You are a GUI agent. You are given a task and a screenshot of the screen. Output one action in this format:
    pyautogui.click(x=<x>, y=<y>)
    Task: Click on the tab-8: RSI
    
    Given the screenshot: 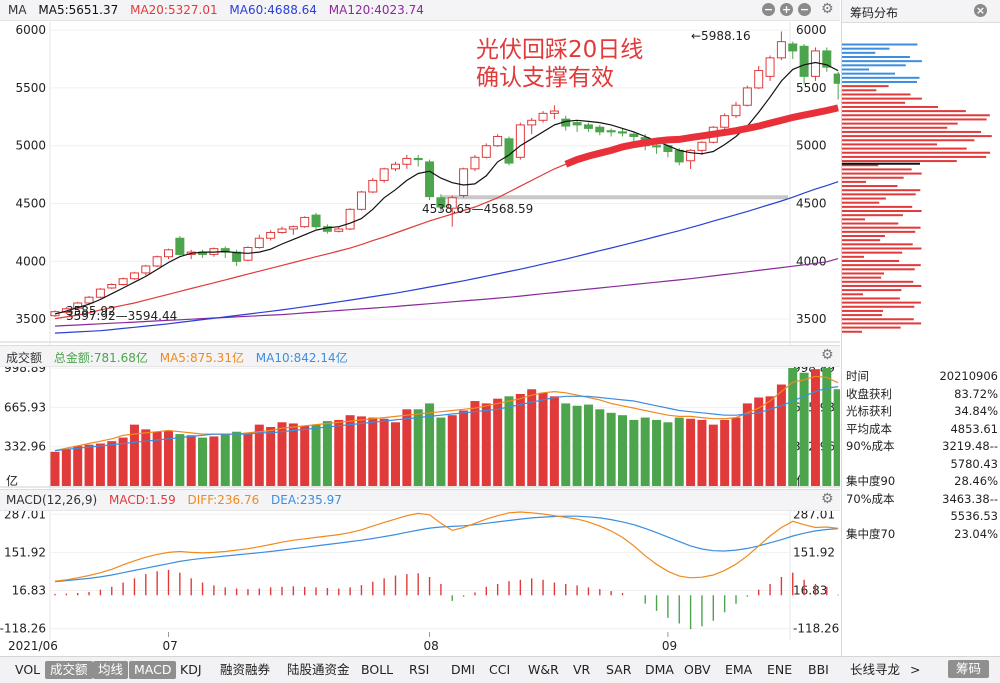 What is the action you would take?
    pyautogui.click(x=419, y=670)
    